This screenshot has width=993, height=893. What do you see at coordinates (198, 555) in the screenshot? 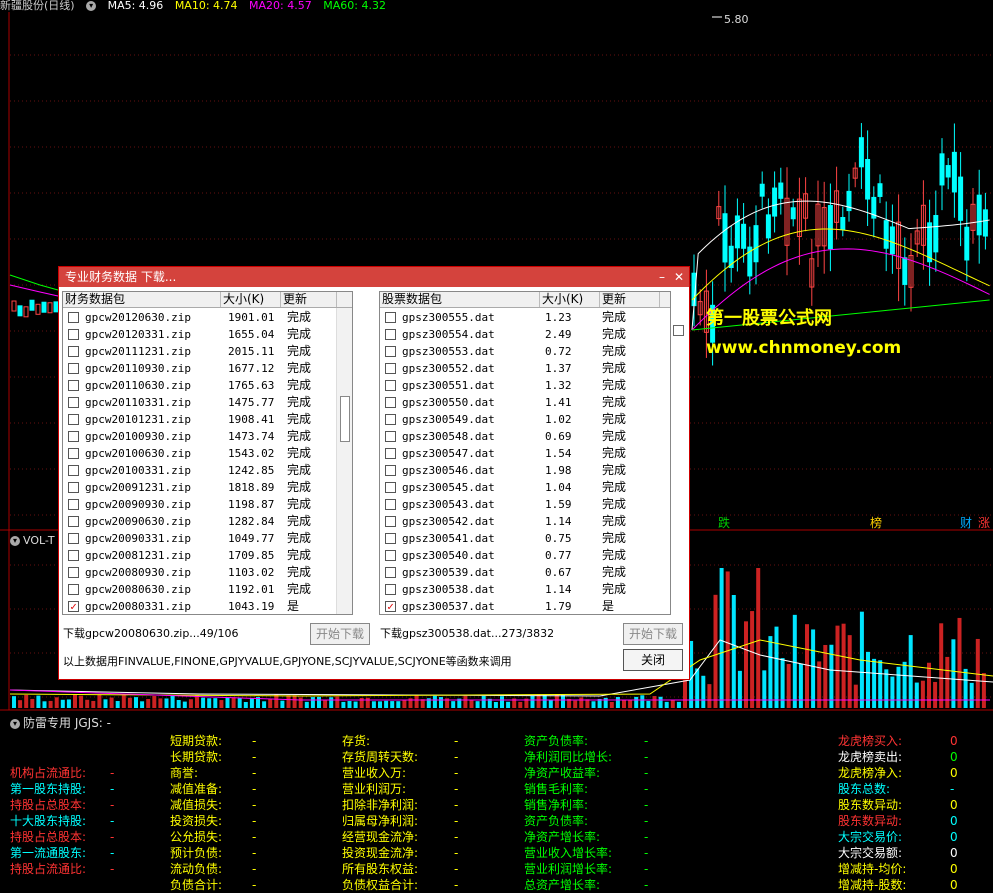
I see `list-item: gpcw20081231.zip 1709.85 完成` at bounding box center [198, 555].